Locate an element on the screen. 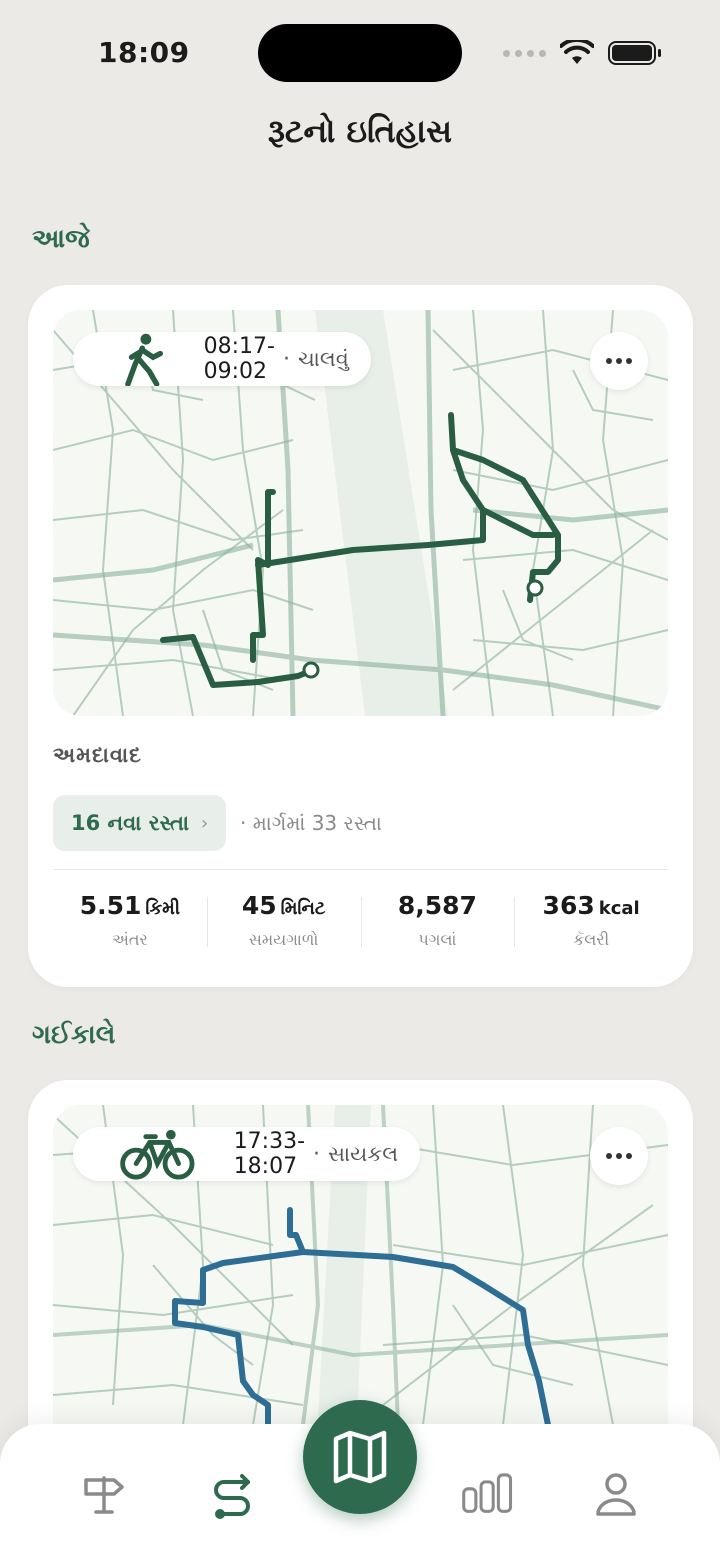  profile-icon is located at coordinates (616, 1494).